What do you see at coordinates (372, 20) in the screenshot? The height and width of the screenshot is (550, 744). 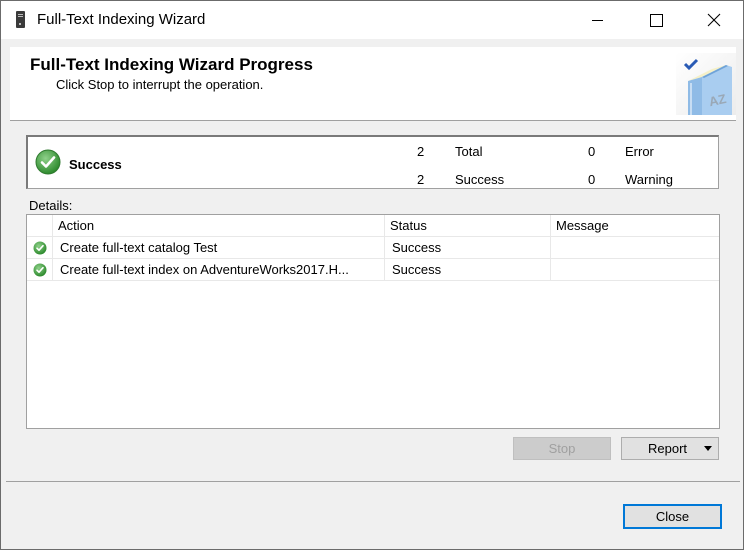 I see `title-bar: Full-Text Indexing Wizard` at bounding box center [372, 20].